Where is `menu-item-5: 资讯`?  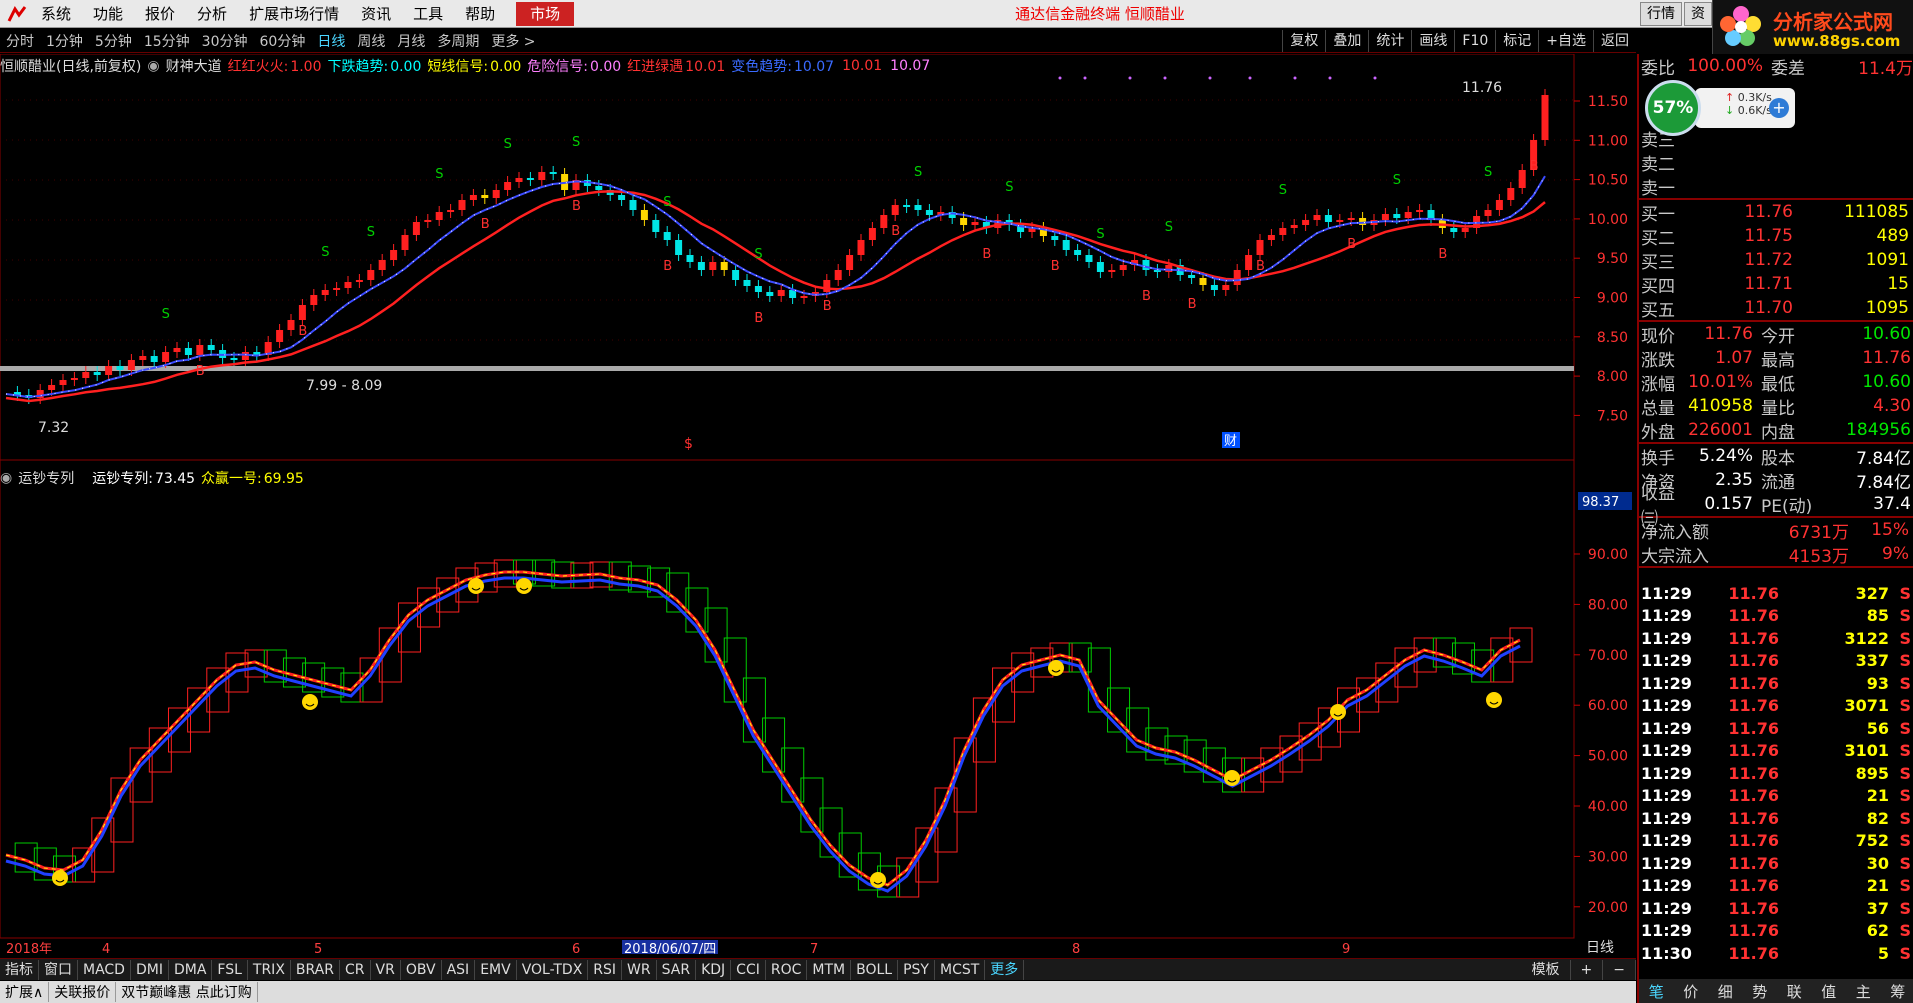 menu-item-5: 资讯 is located at coordinates (376, 14).